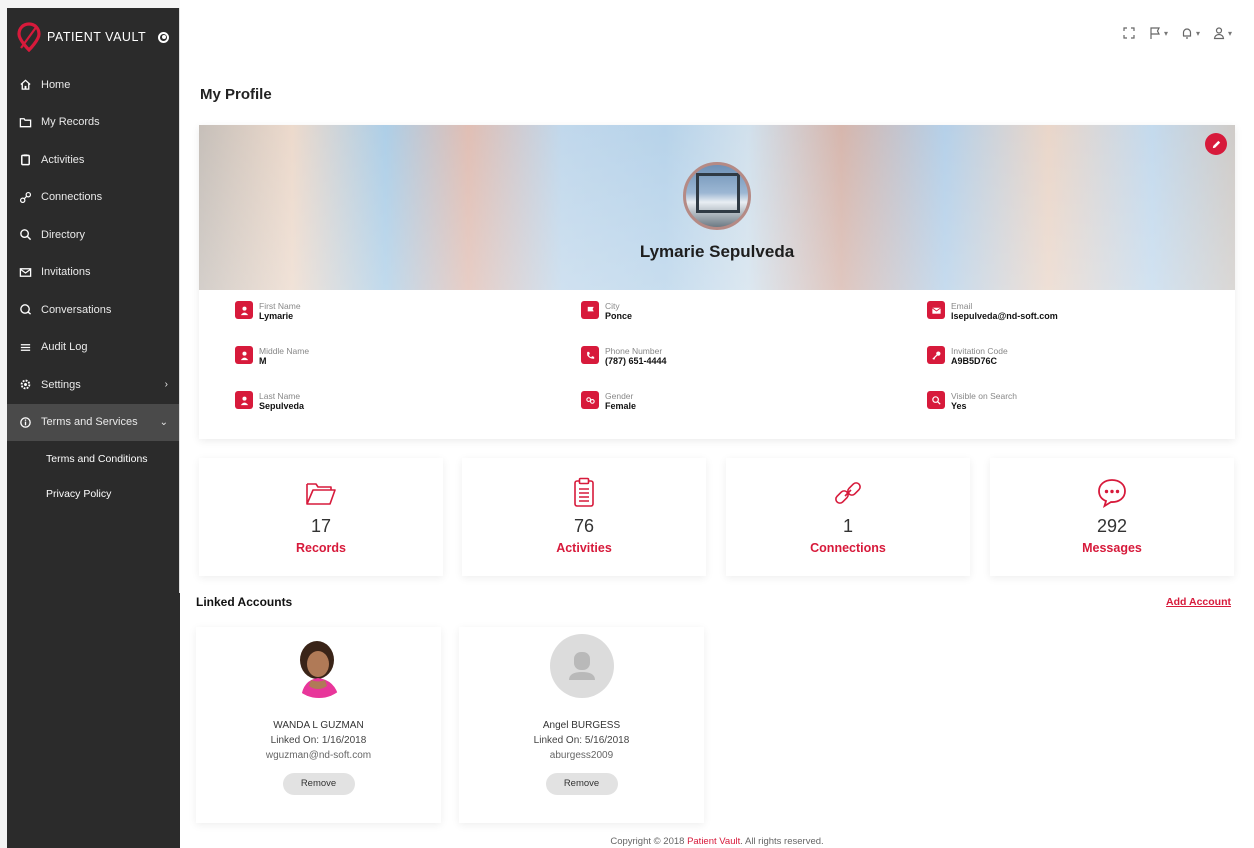 Image resolution: width=1254 pixels, height=848 pixels. I want to click on stat-label: Records, so click(321, 548).